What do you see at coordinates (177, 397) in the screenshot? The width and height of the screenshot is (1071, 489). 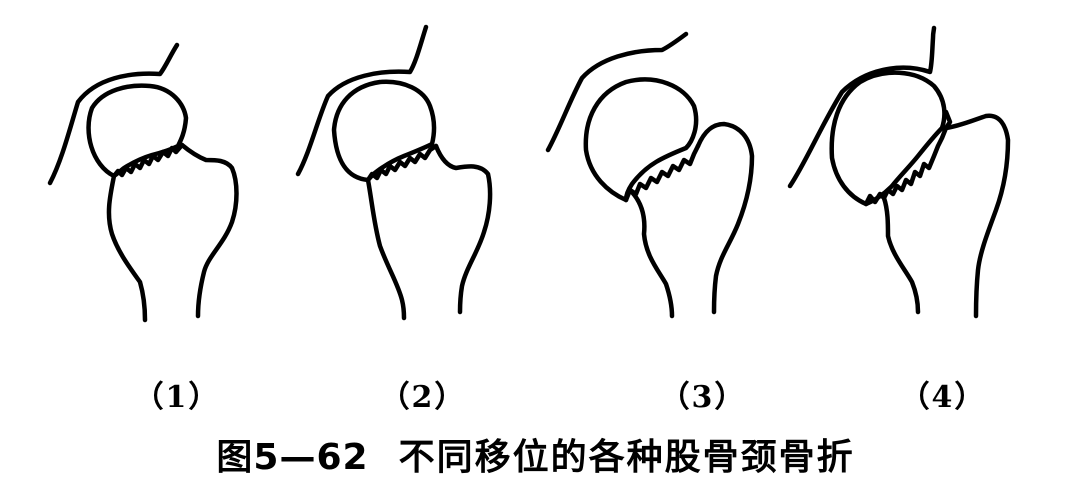 I see `panel-label-1: （1）` at bounding box center [177, 397].